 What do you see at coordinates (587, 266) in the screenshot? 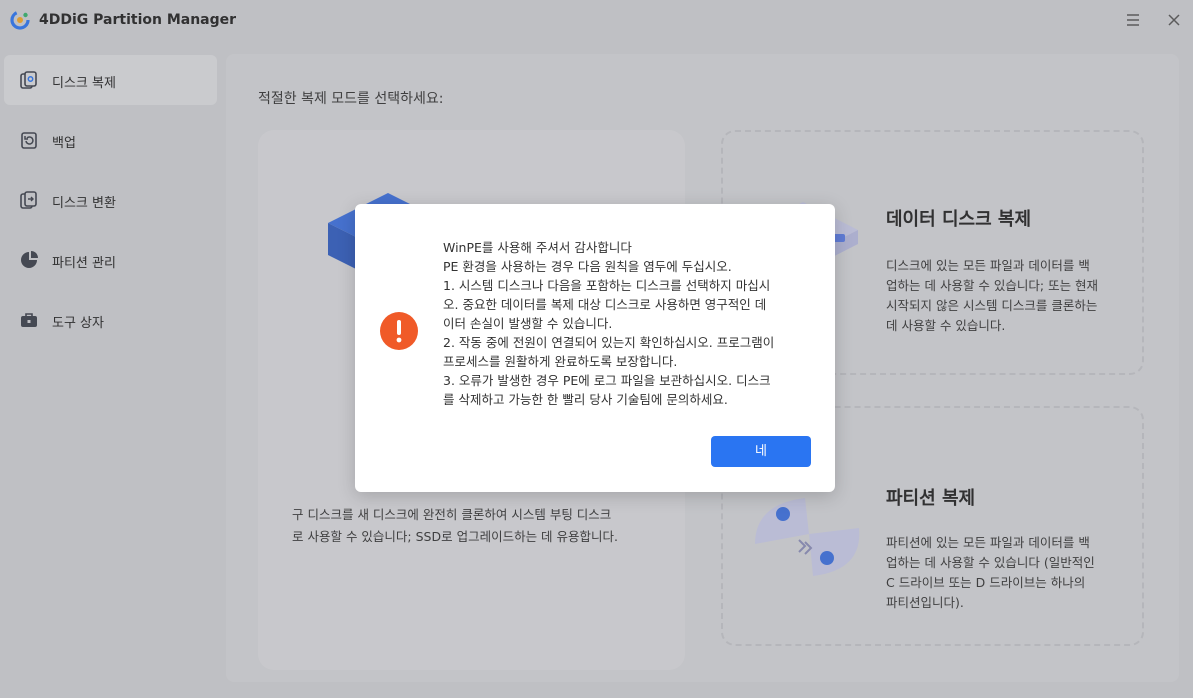
I see `dialog-message-line: PE 환경을 사용하는 경우 다음 원칙을 염두에 두십시오.` at bounding box center [587, 266].